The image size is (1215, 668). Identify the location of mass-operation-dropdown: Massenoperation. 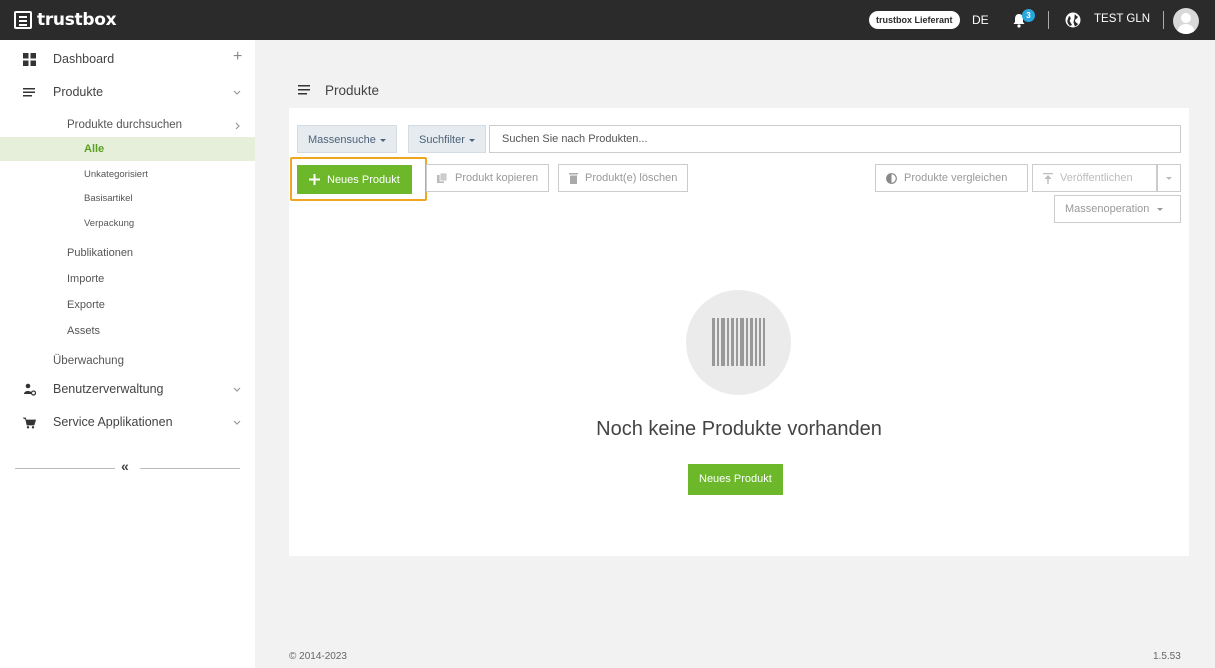
(1117, 209).